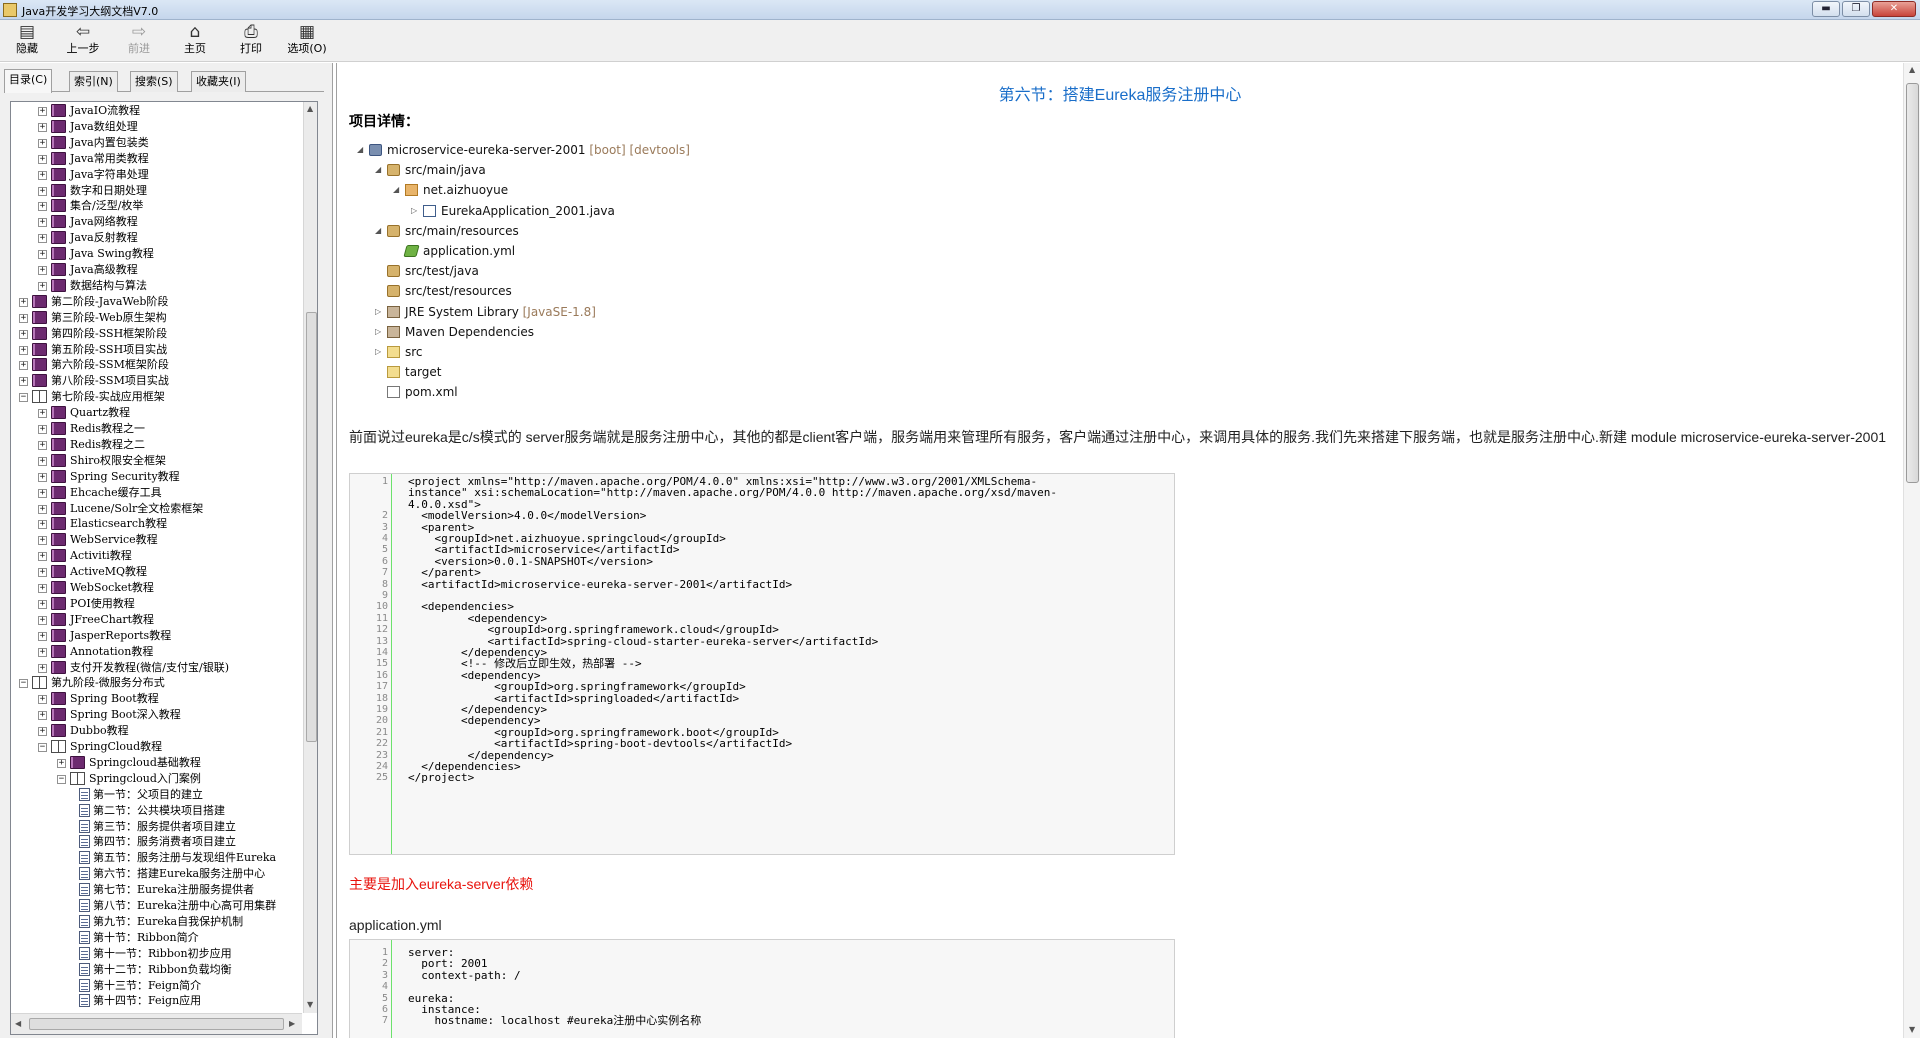  I want to click on tree-book-item: + Redis教程之一, so click(156, 429).